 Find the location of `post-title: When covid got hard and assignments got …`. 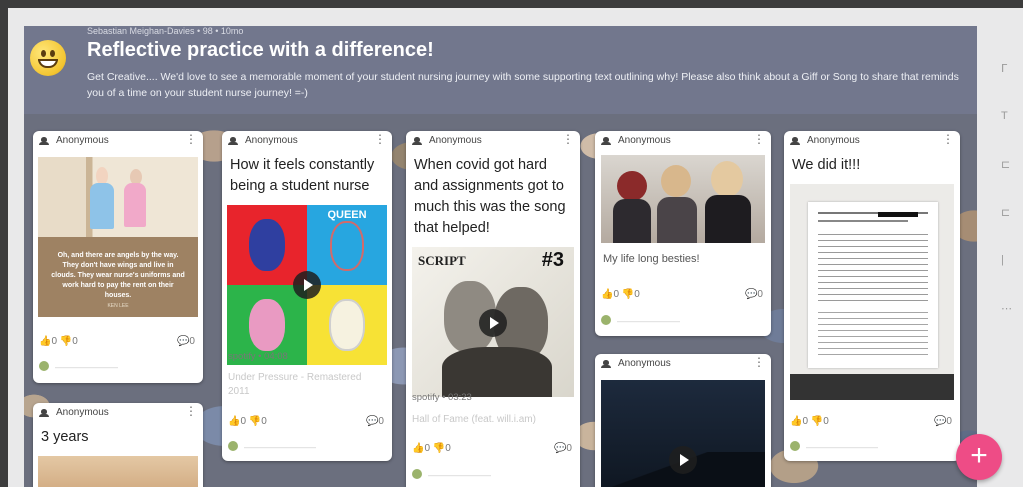

post-title: When covid got hard and assignments got … is located at coordinates (490, 196).